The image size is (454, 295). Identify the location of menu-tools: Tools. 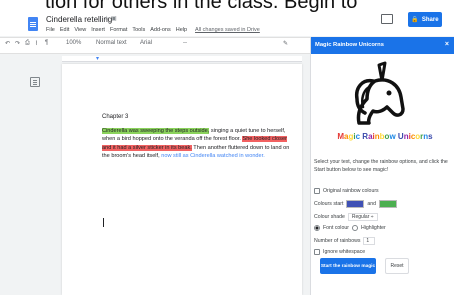
(138, 30).